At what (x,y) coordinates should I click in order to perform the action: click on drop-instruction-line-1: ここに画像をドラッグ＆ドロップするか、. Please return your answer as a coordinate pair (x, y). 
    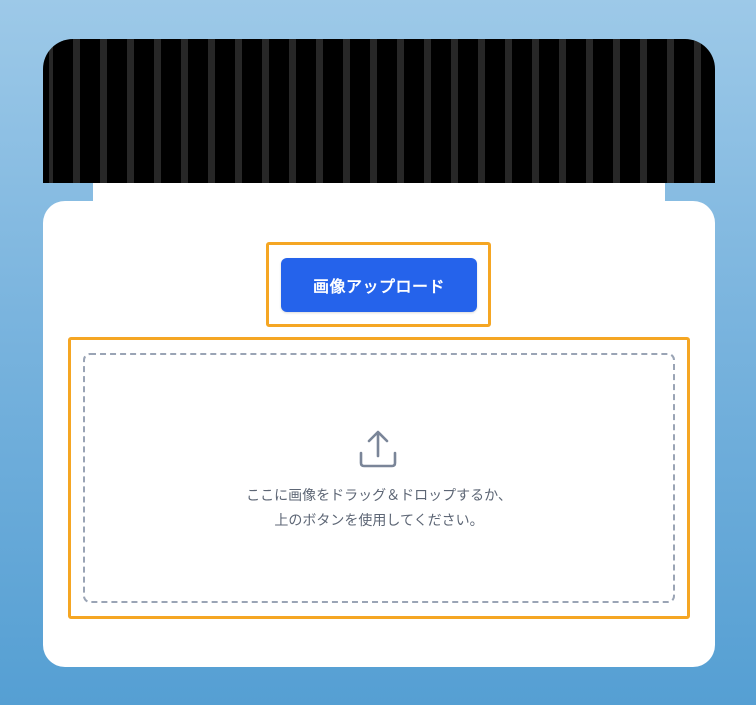
    Looking at the image, I should click on (379, 496).